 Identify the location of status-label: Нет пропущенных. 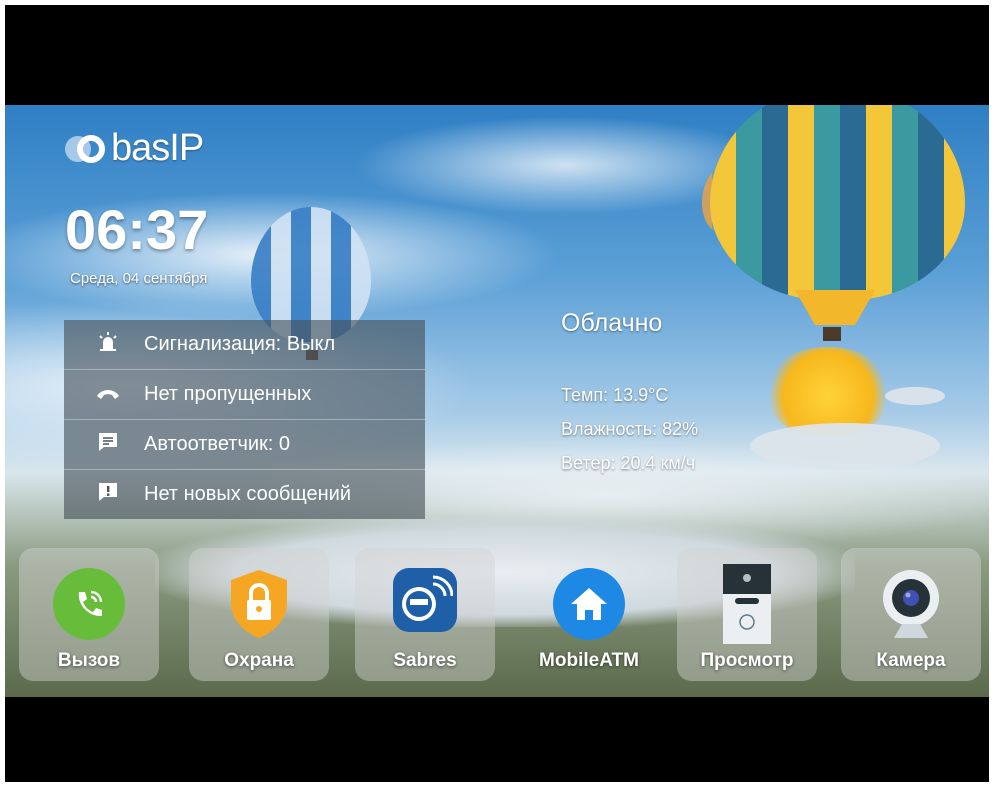
(228, 394).